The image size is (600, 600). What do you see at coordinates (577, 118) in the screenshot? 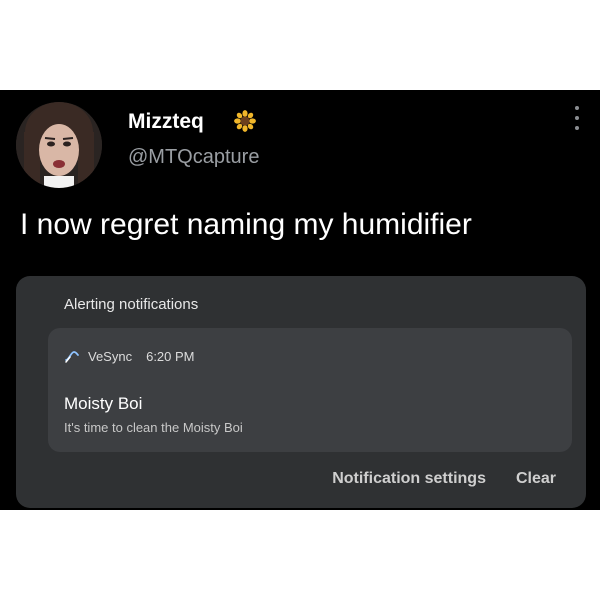
I see `more-options-icon` at bounding box center [577, 118].